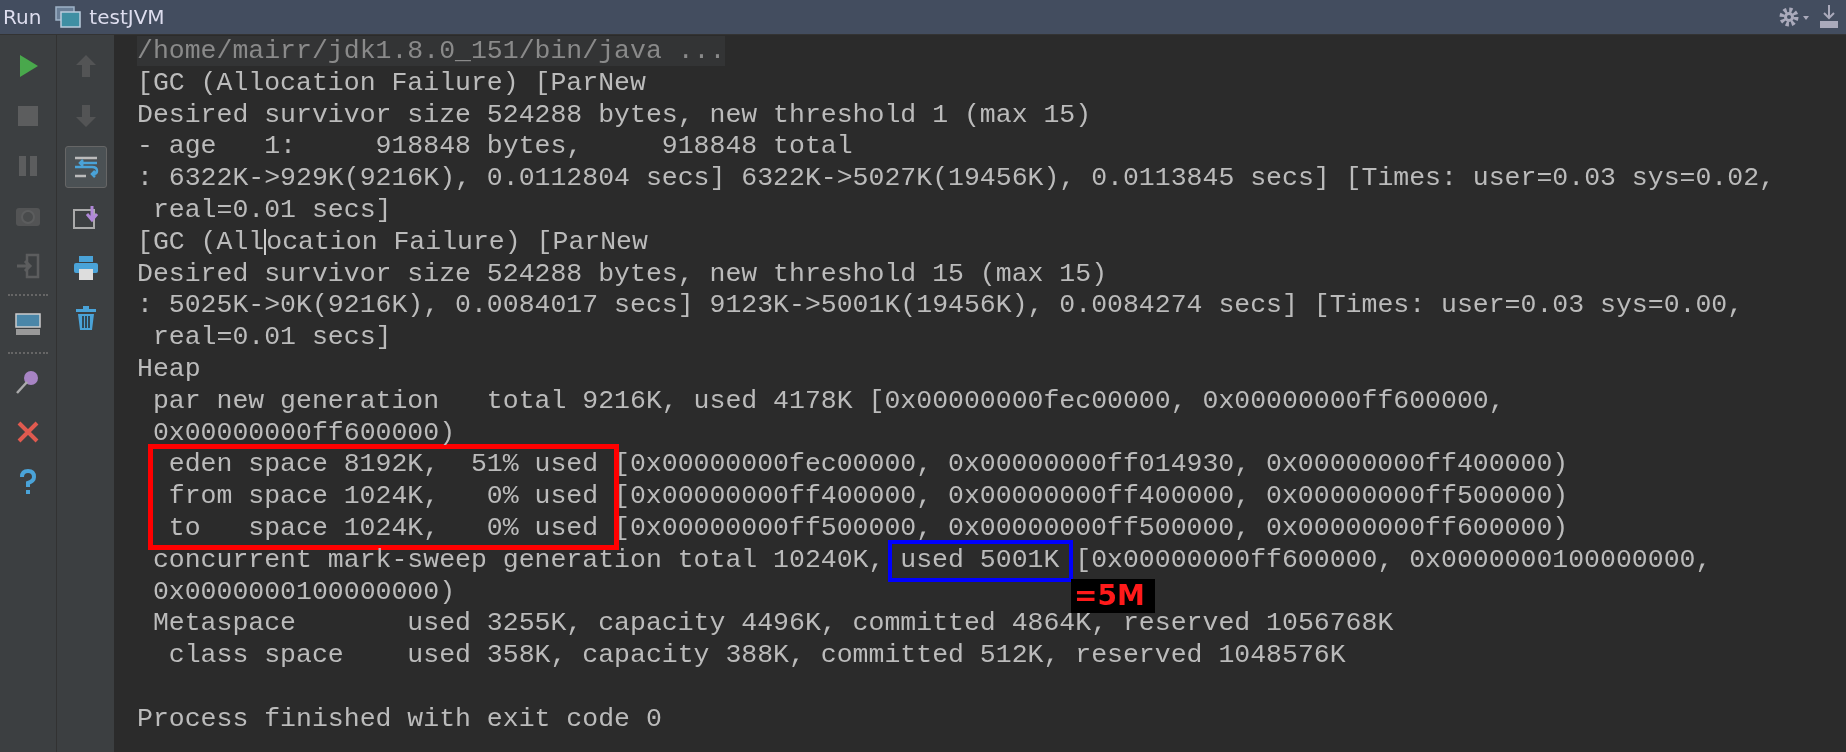  What do you see at coordinates (1795, 17) in the screenshot?
I see `settings-icon` at bounding box center [1795, 17].